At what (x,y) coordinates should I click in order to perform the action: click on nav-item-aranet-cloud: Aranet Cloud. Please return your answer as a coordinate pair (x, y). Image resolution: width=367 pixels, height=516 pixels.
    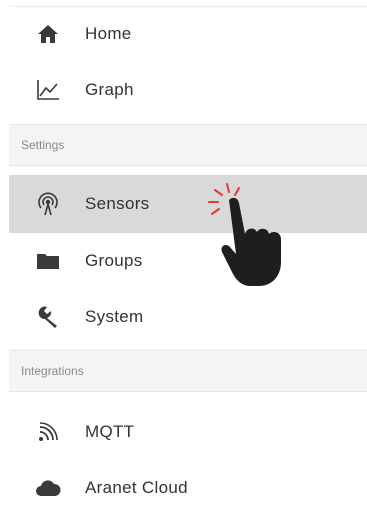
    Looking at the image, I should click on (188, 488).